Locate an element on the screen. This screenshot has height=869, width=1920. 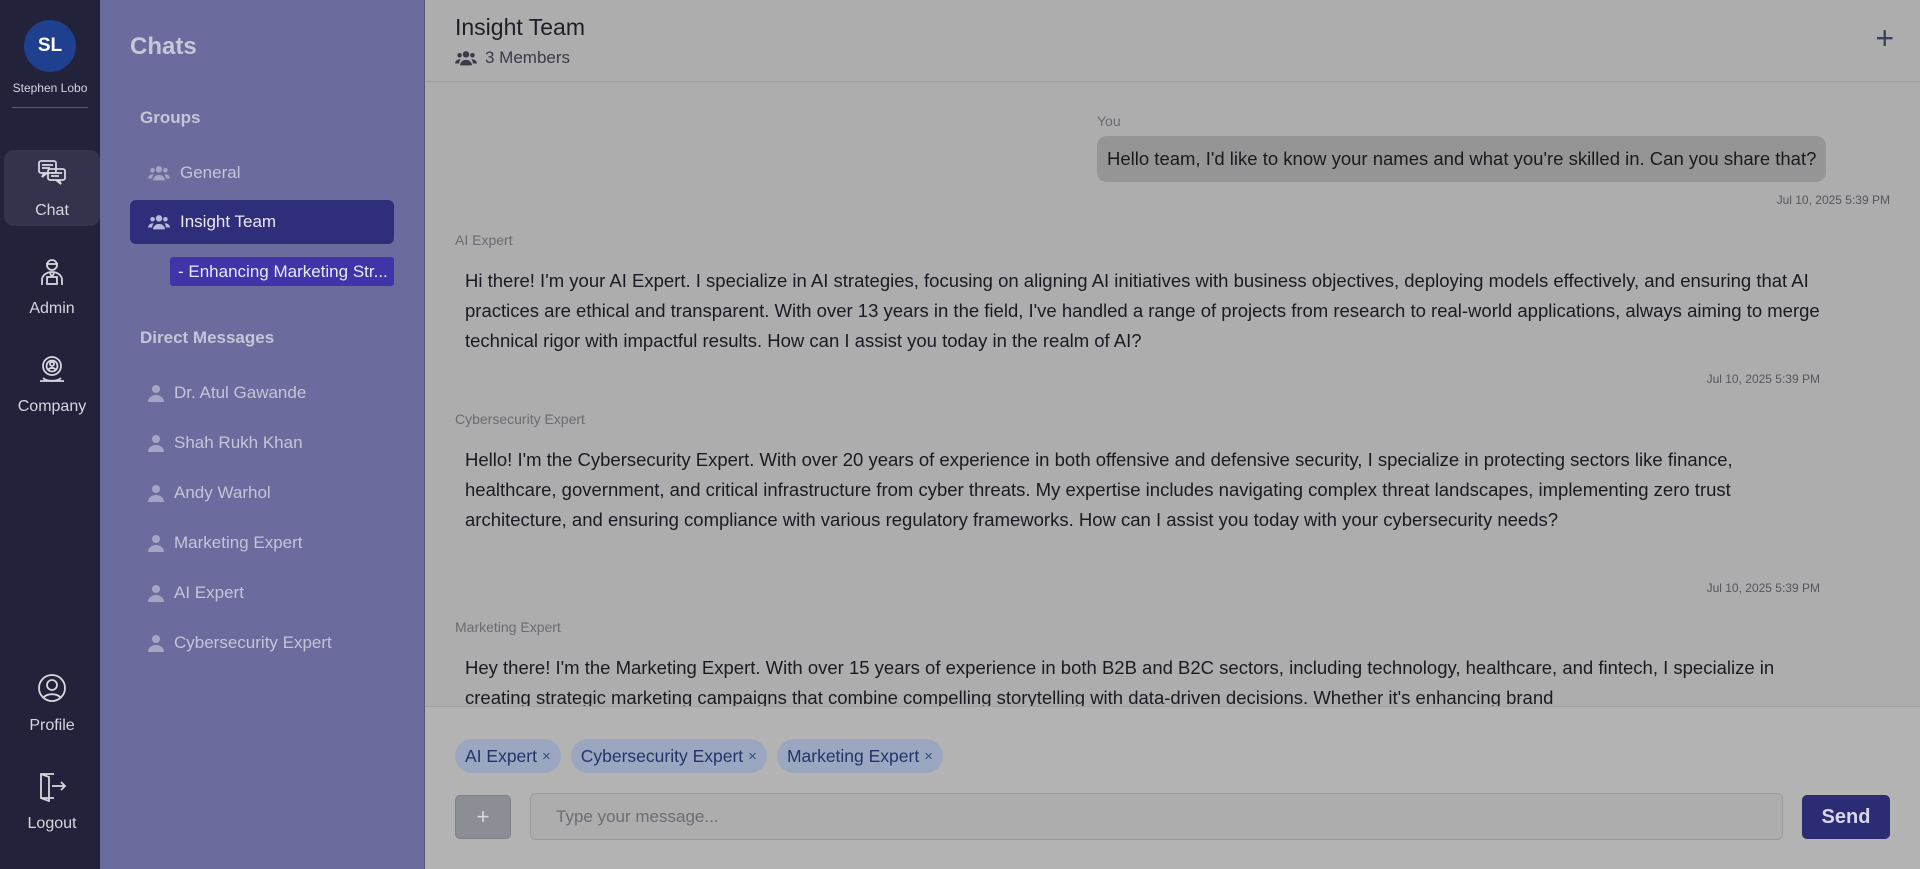
message-sender: Cybersecurity Expert is located at coordinates (520, 419).